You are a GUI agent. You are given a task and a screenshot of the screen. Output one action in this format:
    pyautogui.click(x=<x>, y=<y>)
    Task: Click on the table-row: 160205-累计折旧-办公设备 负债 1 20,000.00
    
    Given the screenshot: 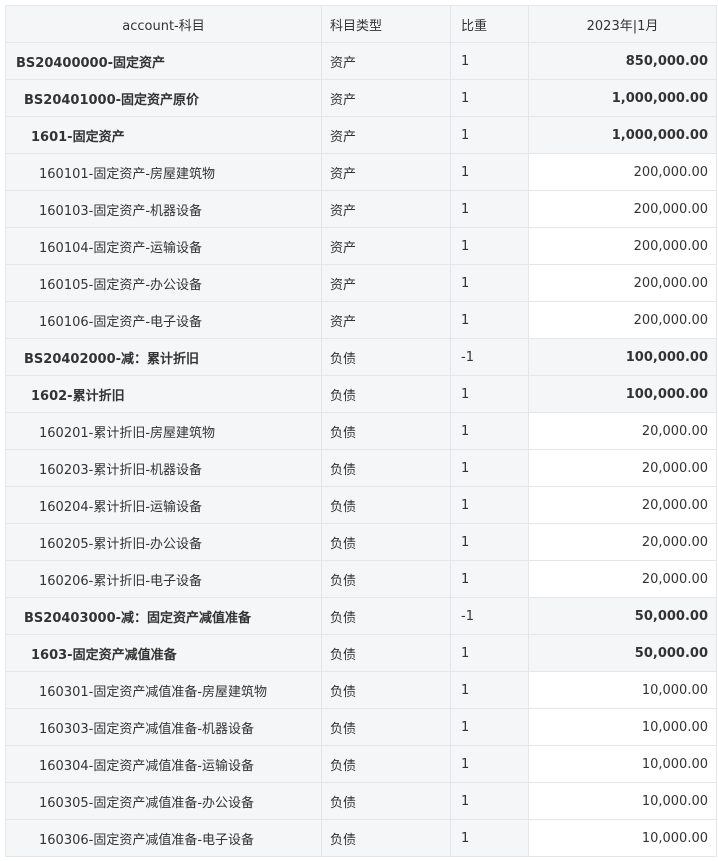 What is the action you would take?
    pyautogui.click(x=361, y=542)
    